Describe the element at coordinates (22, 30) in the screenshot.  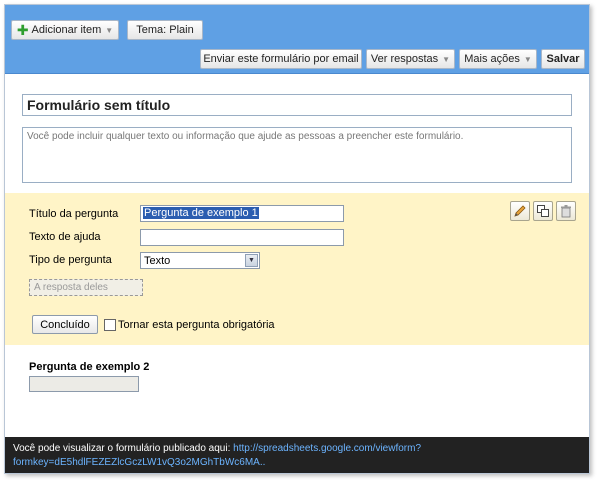
I see `plus-icon: ✚` at that location.